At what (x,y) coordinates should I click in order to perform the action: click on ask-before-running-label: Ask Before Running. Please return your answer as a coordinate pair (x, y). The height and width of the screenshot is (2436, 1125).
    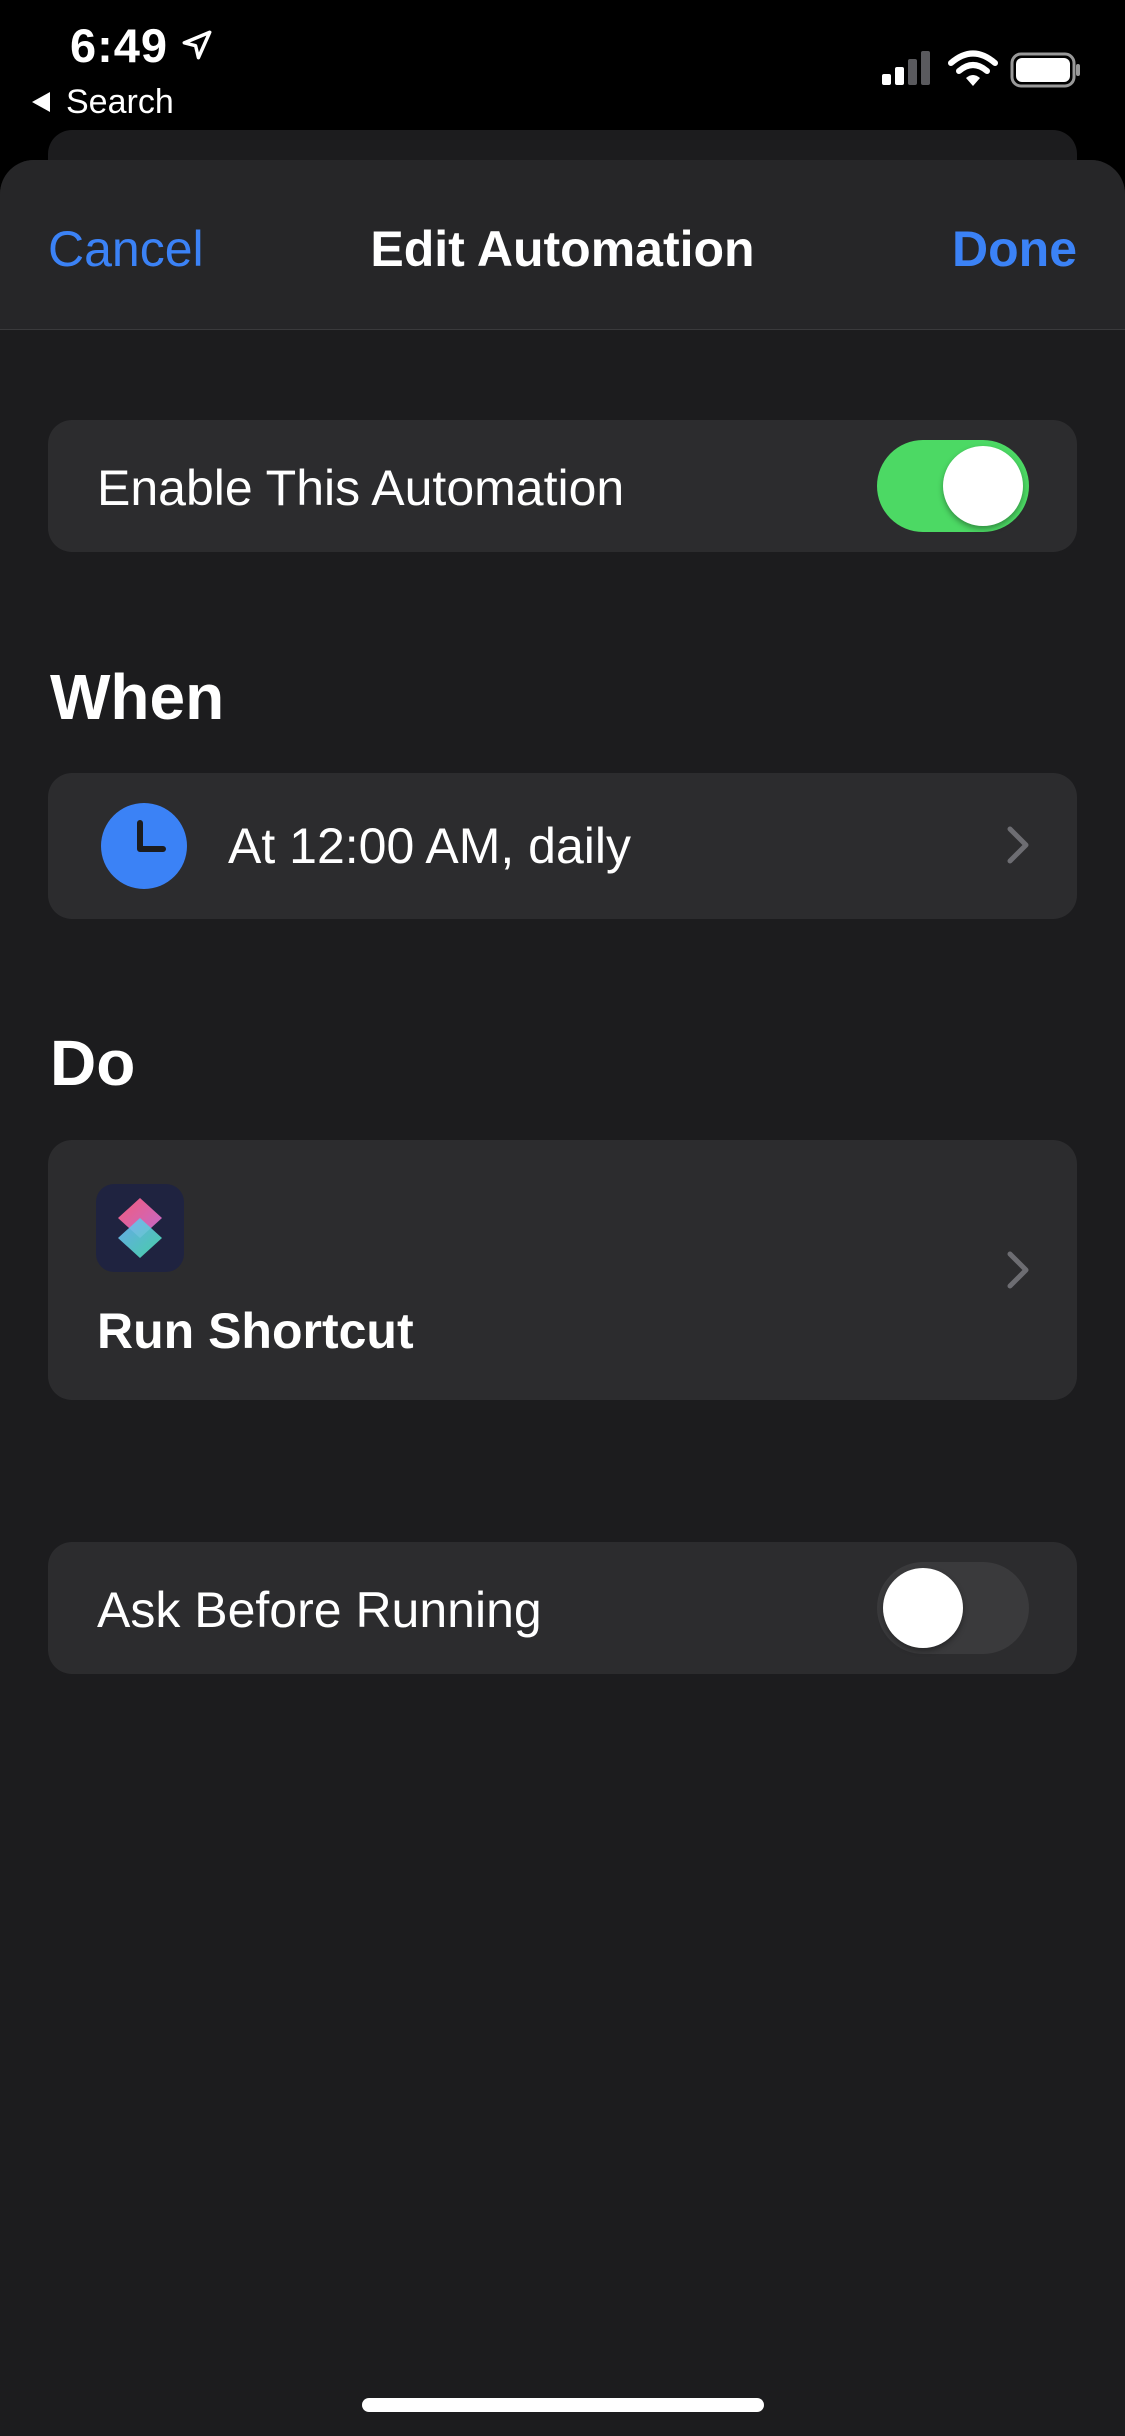
    Looking at the image, I should click on (319, 1610).